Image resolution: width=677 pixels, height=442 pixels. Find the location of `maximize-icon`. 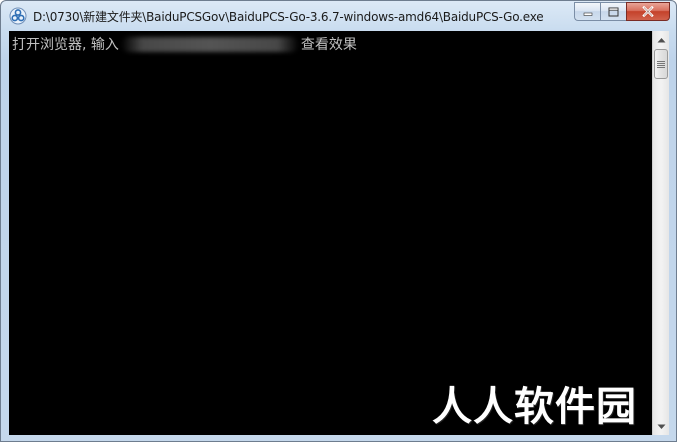

maximize-icon is located at coordinates (613, 11).